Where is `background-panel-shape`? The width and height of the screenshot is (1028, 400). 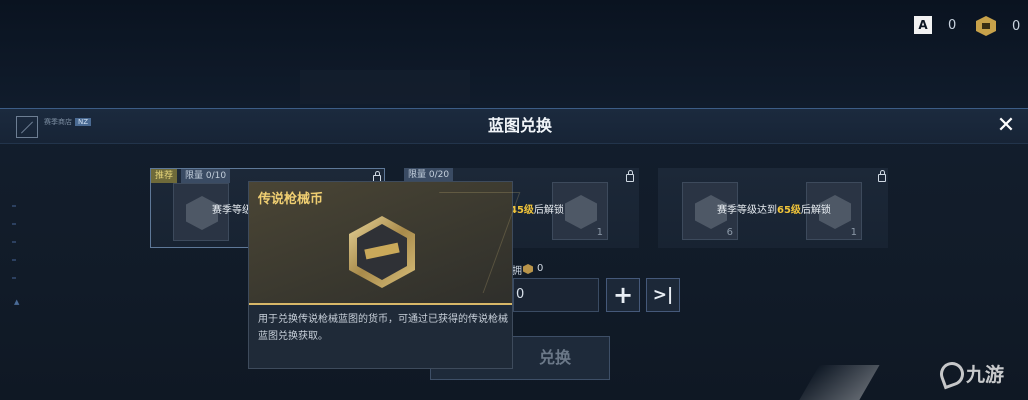 background-panel-shape is located at coordinates (385, 87).